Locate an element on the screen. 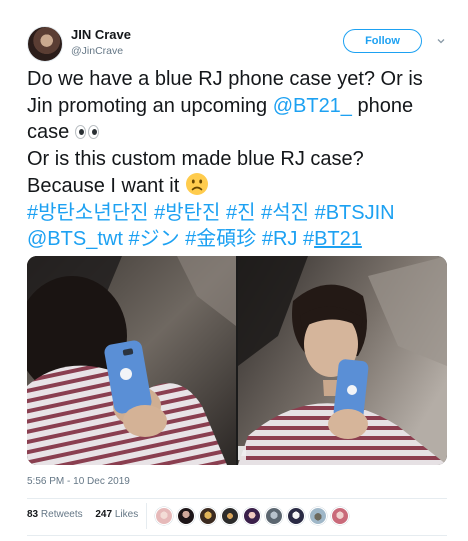 The height and width of the screenshot is (541, 468). tweet-header: JIN Crave @JinCrave Follow is located at coordinates (237, 46).